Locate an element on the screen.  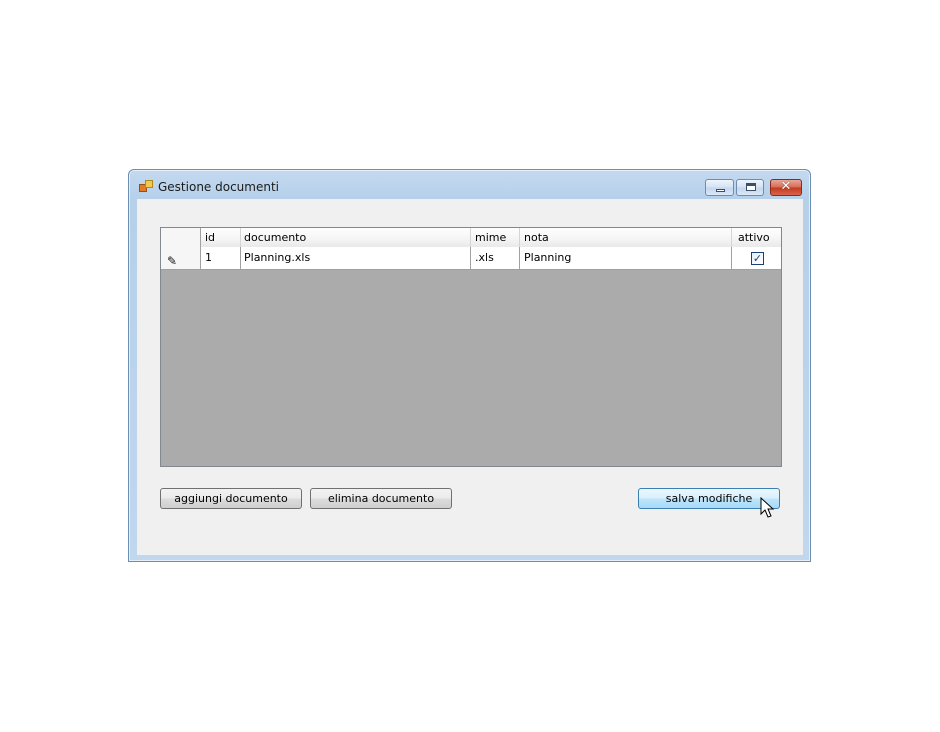
grid-header: id documento mime nota attivo is located at coordinates (471, 238).